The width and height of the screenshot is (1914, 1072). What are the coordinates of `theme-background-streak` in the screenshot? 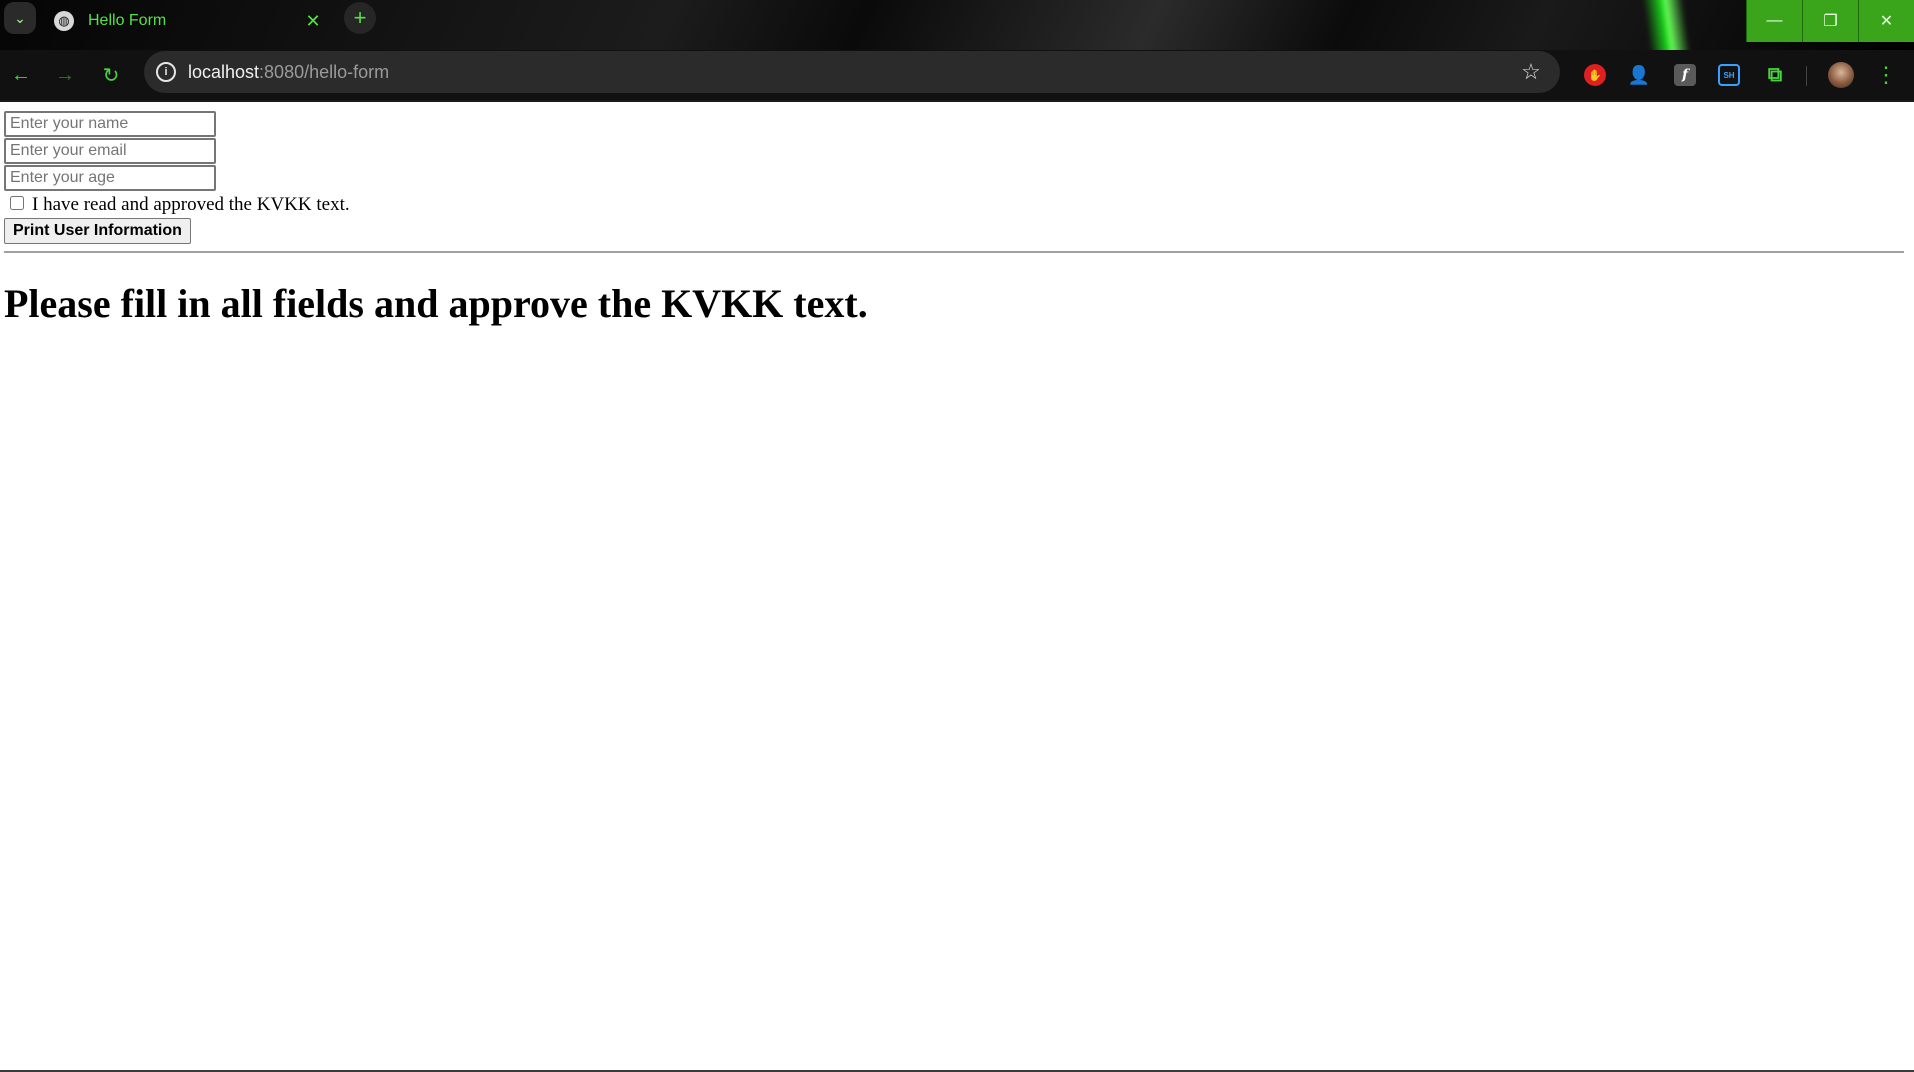 It's located at (1670, 25).